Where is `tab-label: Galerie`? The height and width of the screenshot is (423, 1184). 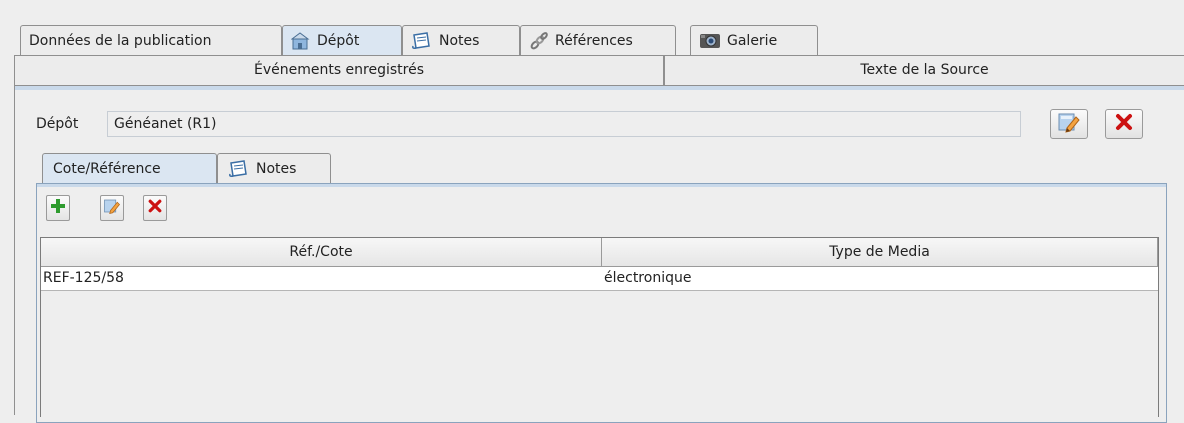 tab-label: Galerie is located at coordinates (752, 40).